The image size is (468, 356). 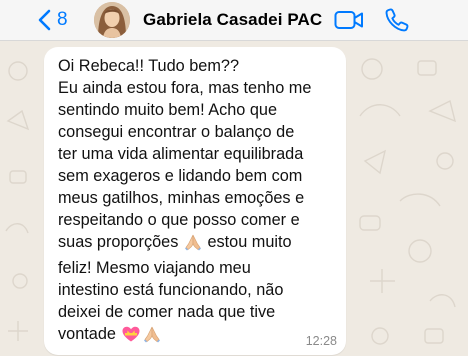 I want to click on message-line: ter uma vida alimentar equilibrada, so click(x=181, y=154).